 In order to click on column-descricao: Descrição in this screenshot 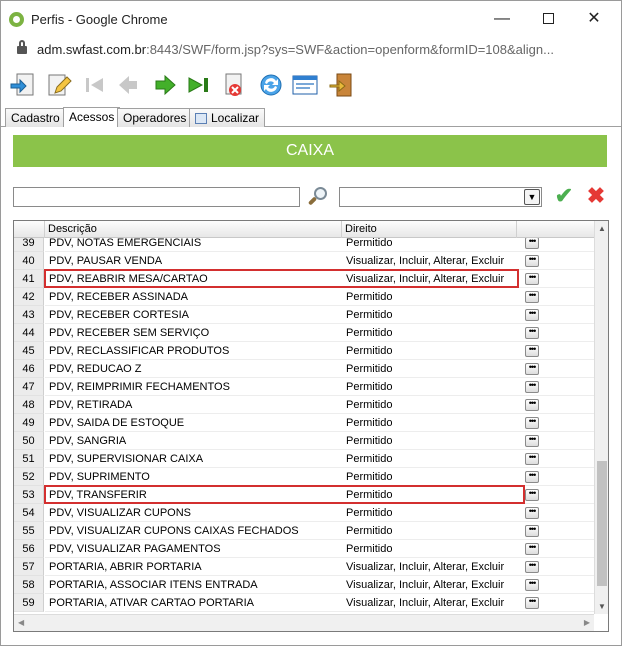, I will do `click(193, 229)`.